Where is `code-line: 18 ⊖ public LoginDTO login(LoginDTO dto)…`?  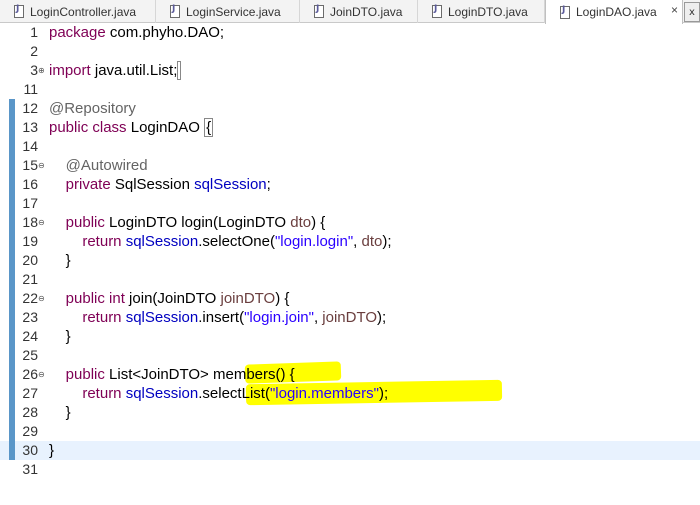
code-line: 18 ⊖ public LoginDTO login(LoginDTO dto)… is located at coordinates (350, 222).